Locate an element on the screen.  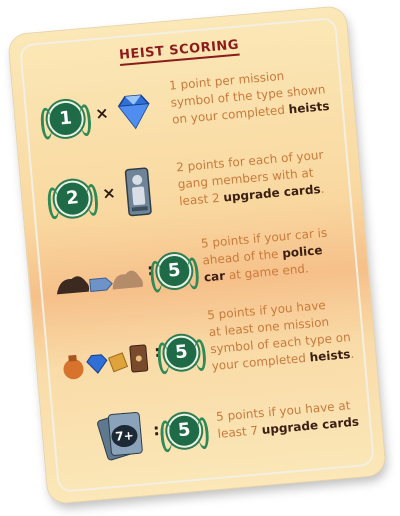
row-4-icons: : 5 is located at coordinates (129, 361).